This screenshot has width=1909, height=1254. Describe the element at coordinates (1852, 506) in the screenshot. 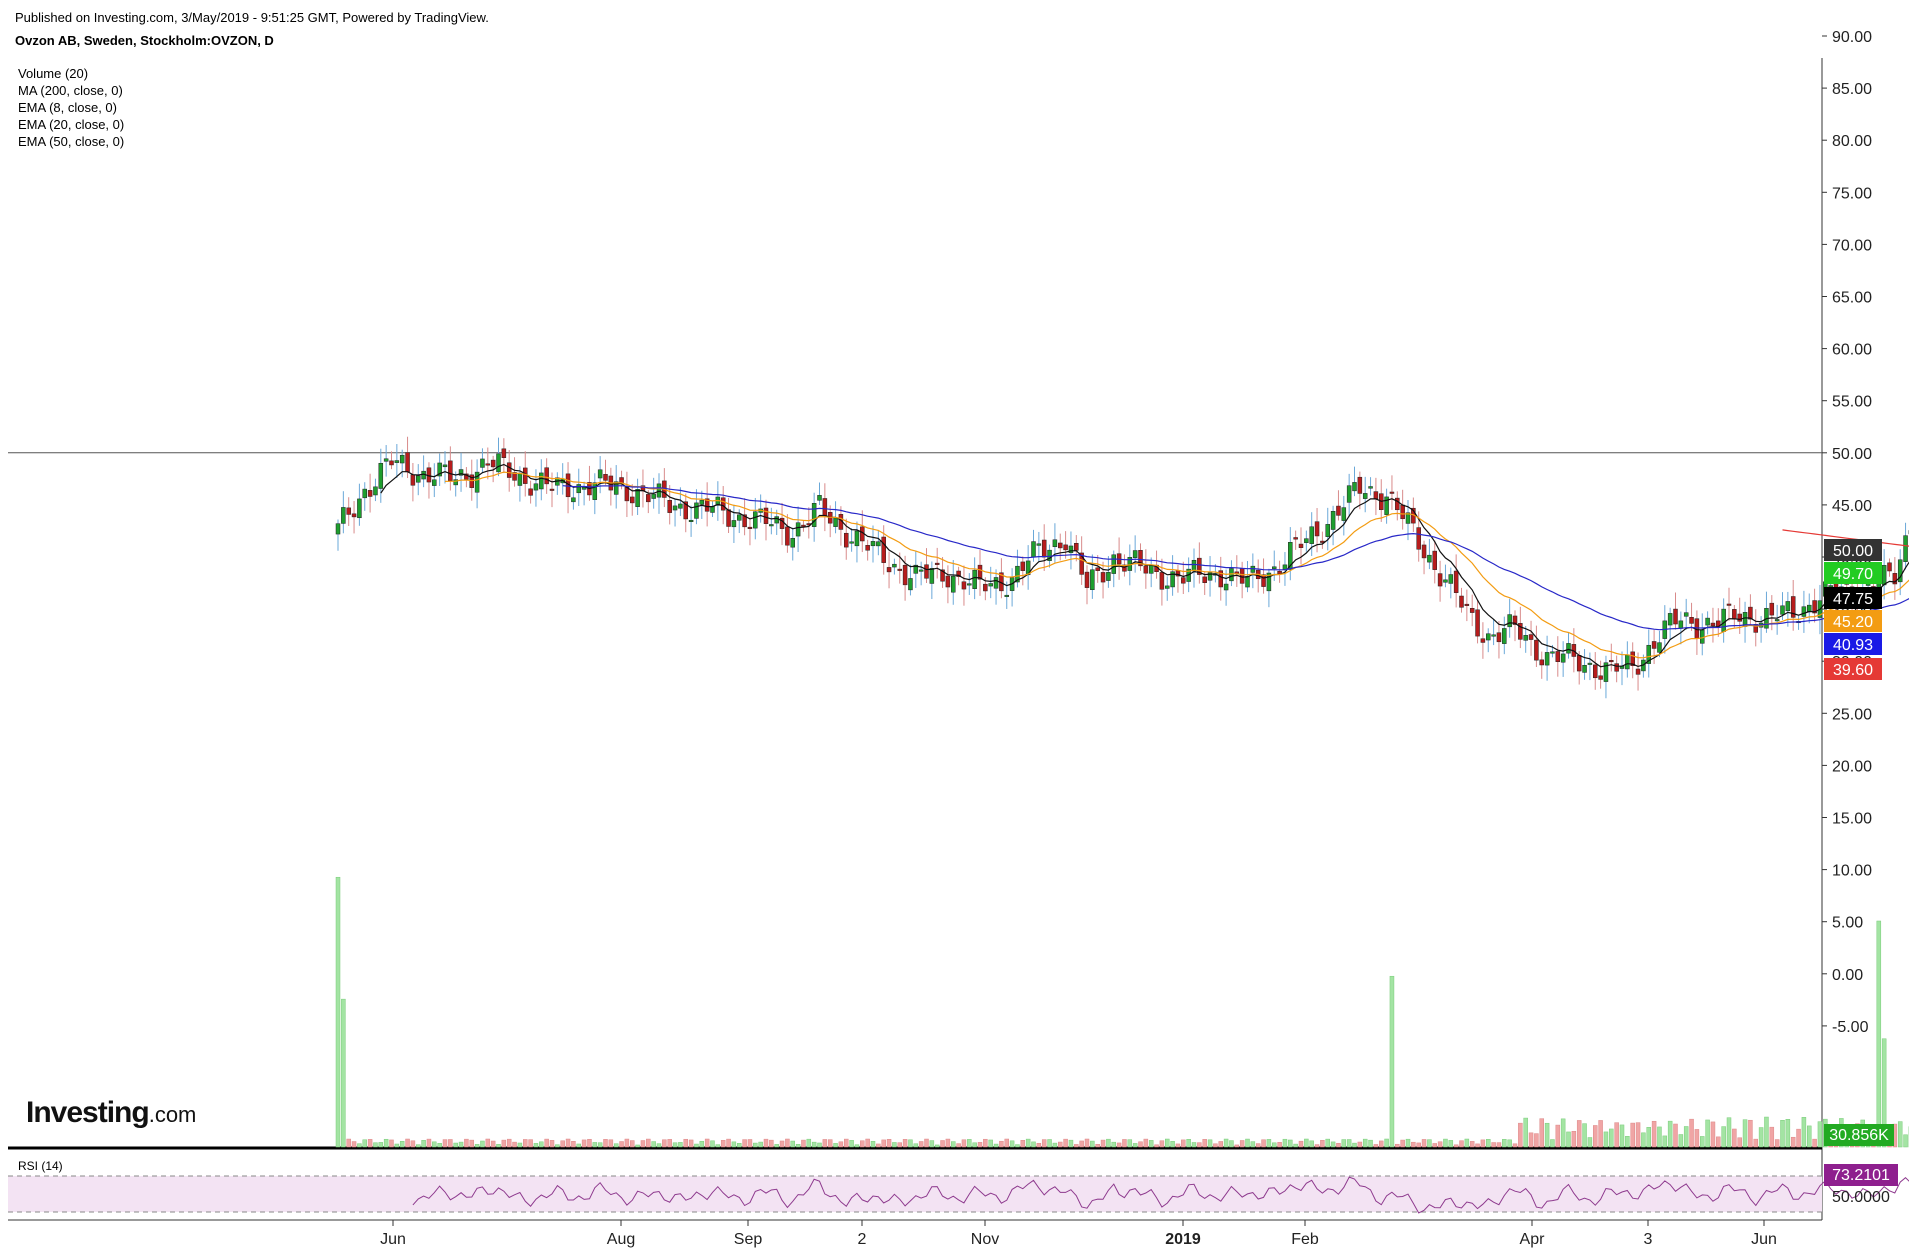

I see `y-tick-label: 45.00` at that location.